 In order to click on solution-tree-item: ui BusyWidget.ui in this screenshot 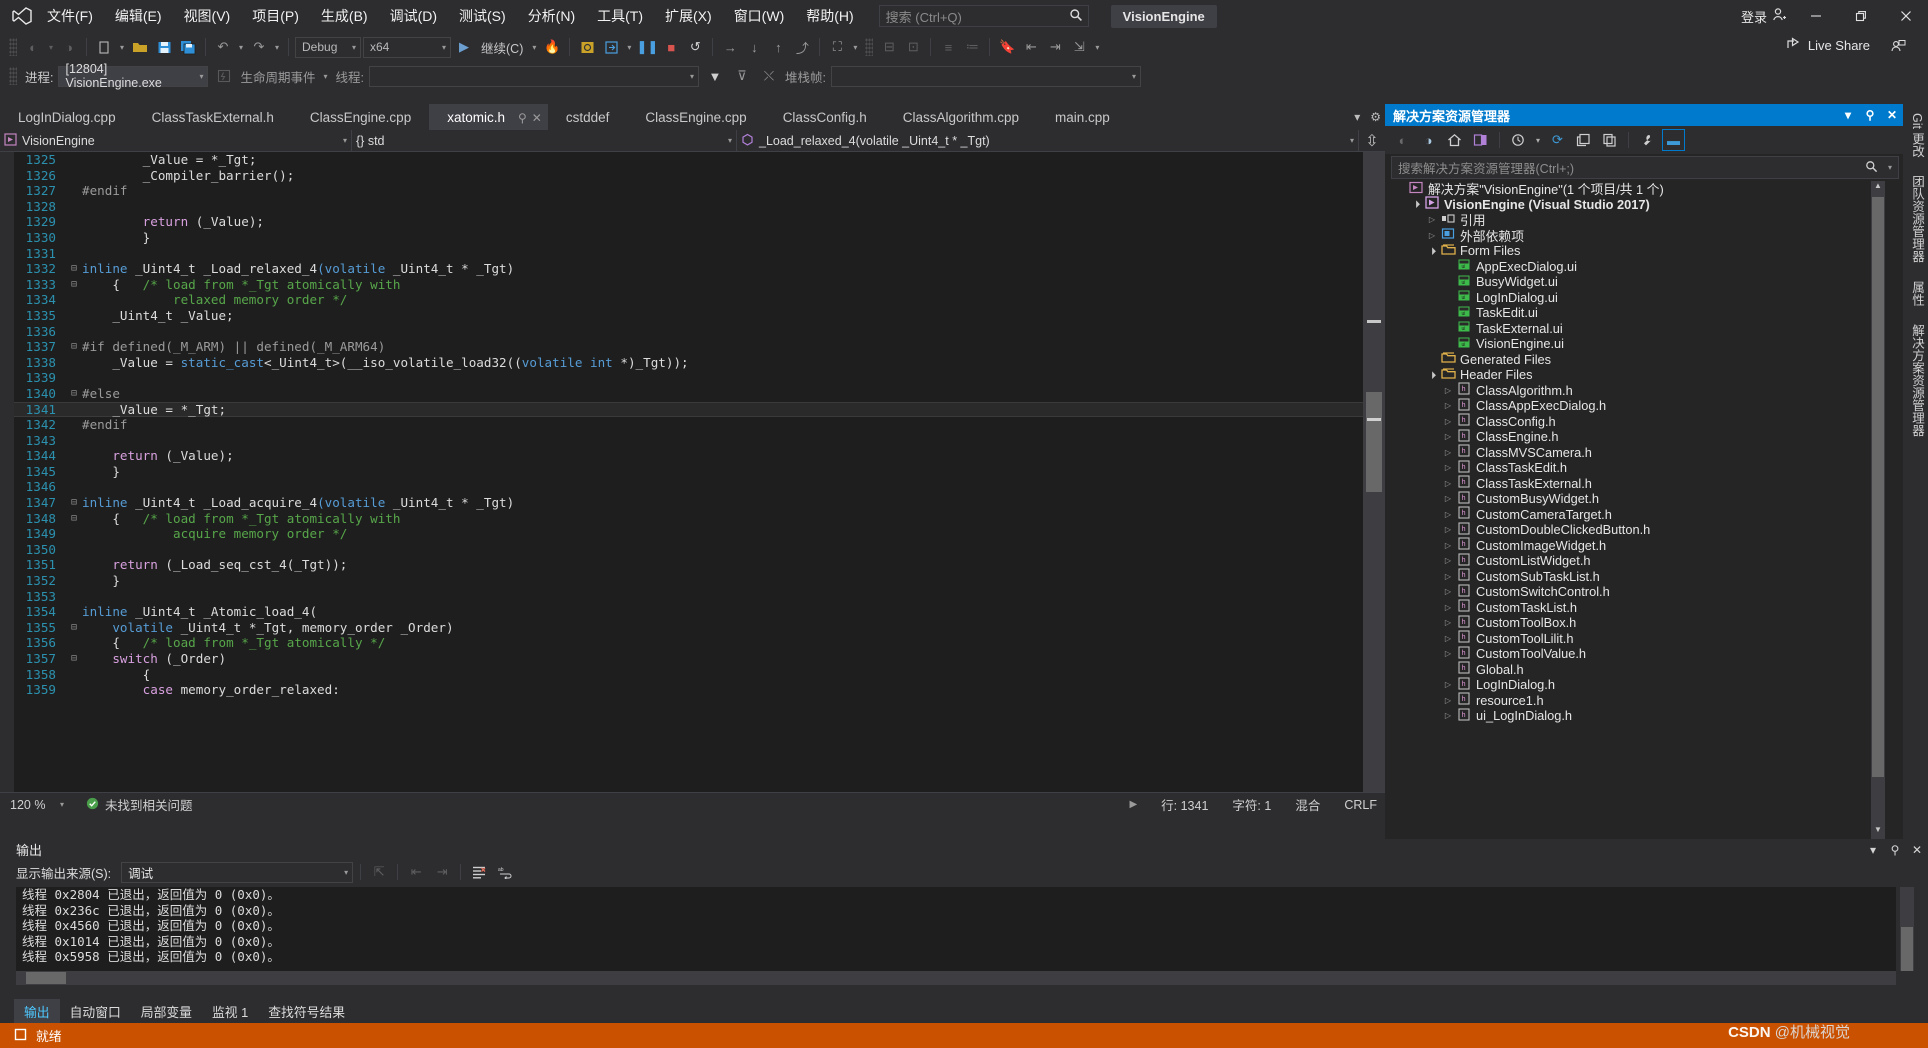, I will do `click(1635, 282)`.